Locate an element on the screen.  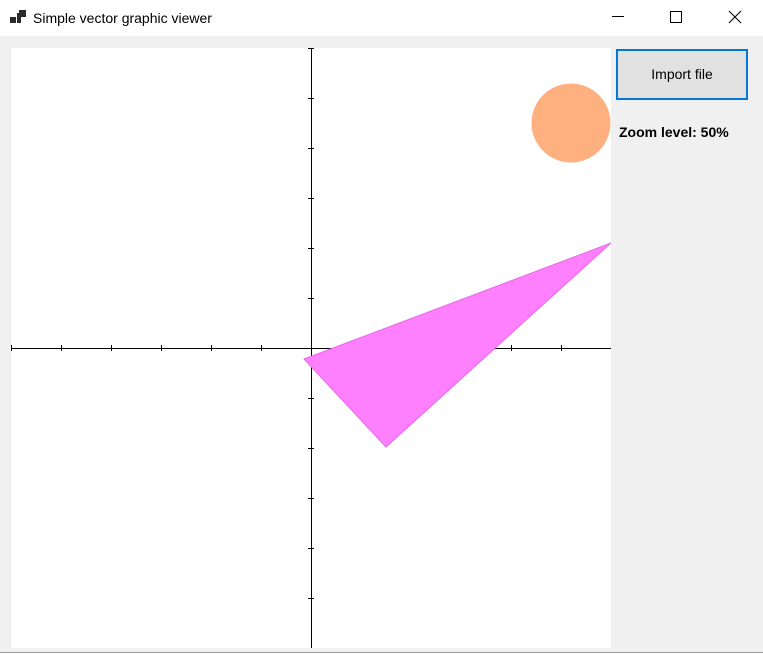
maximize-button is located at coordinates (676, 17).